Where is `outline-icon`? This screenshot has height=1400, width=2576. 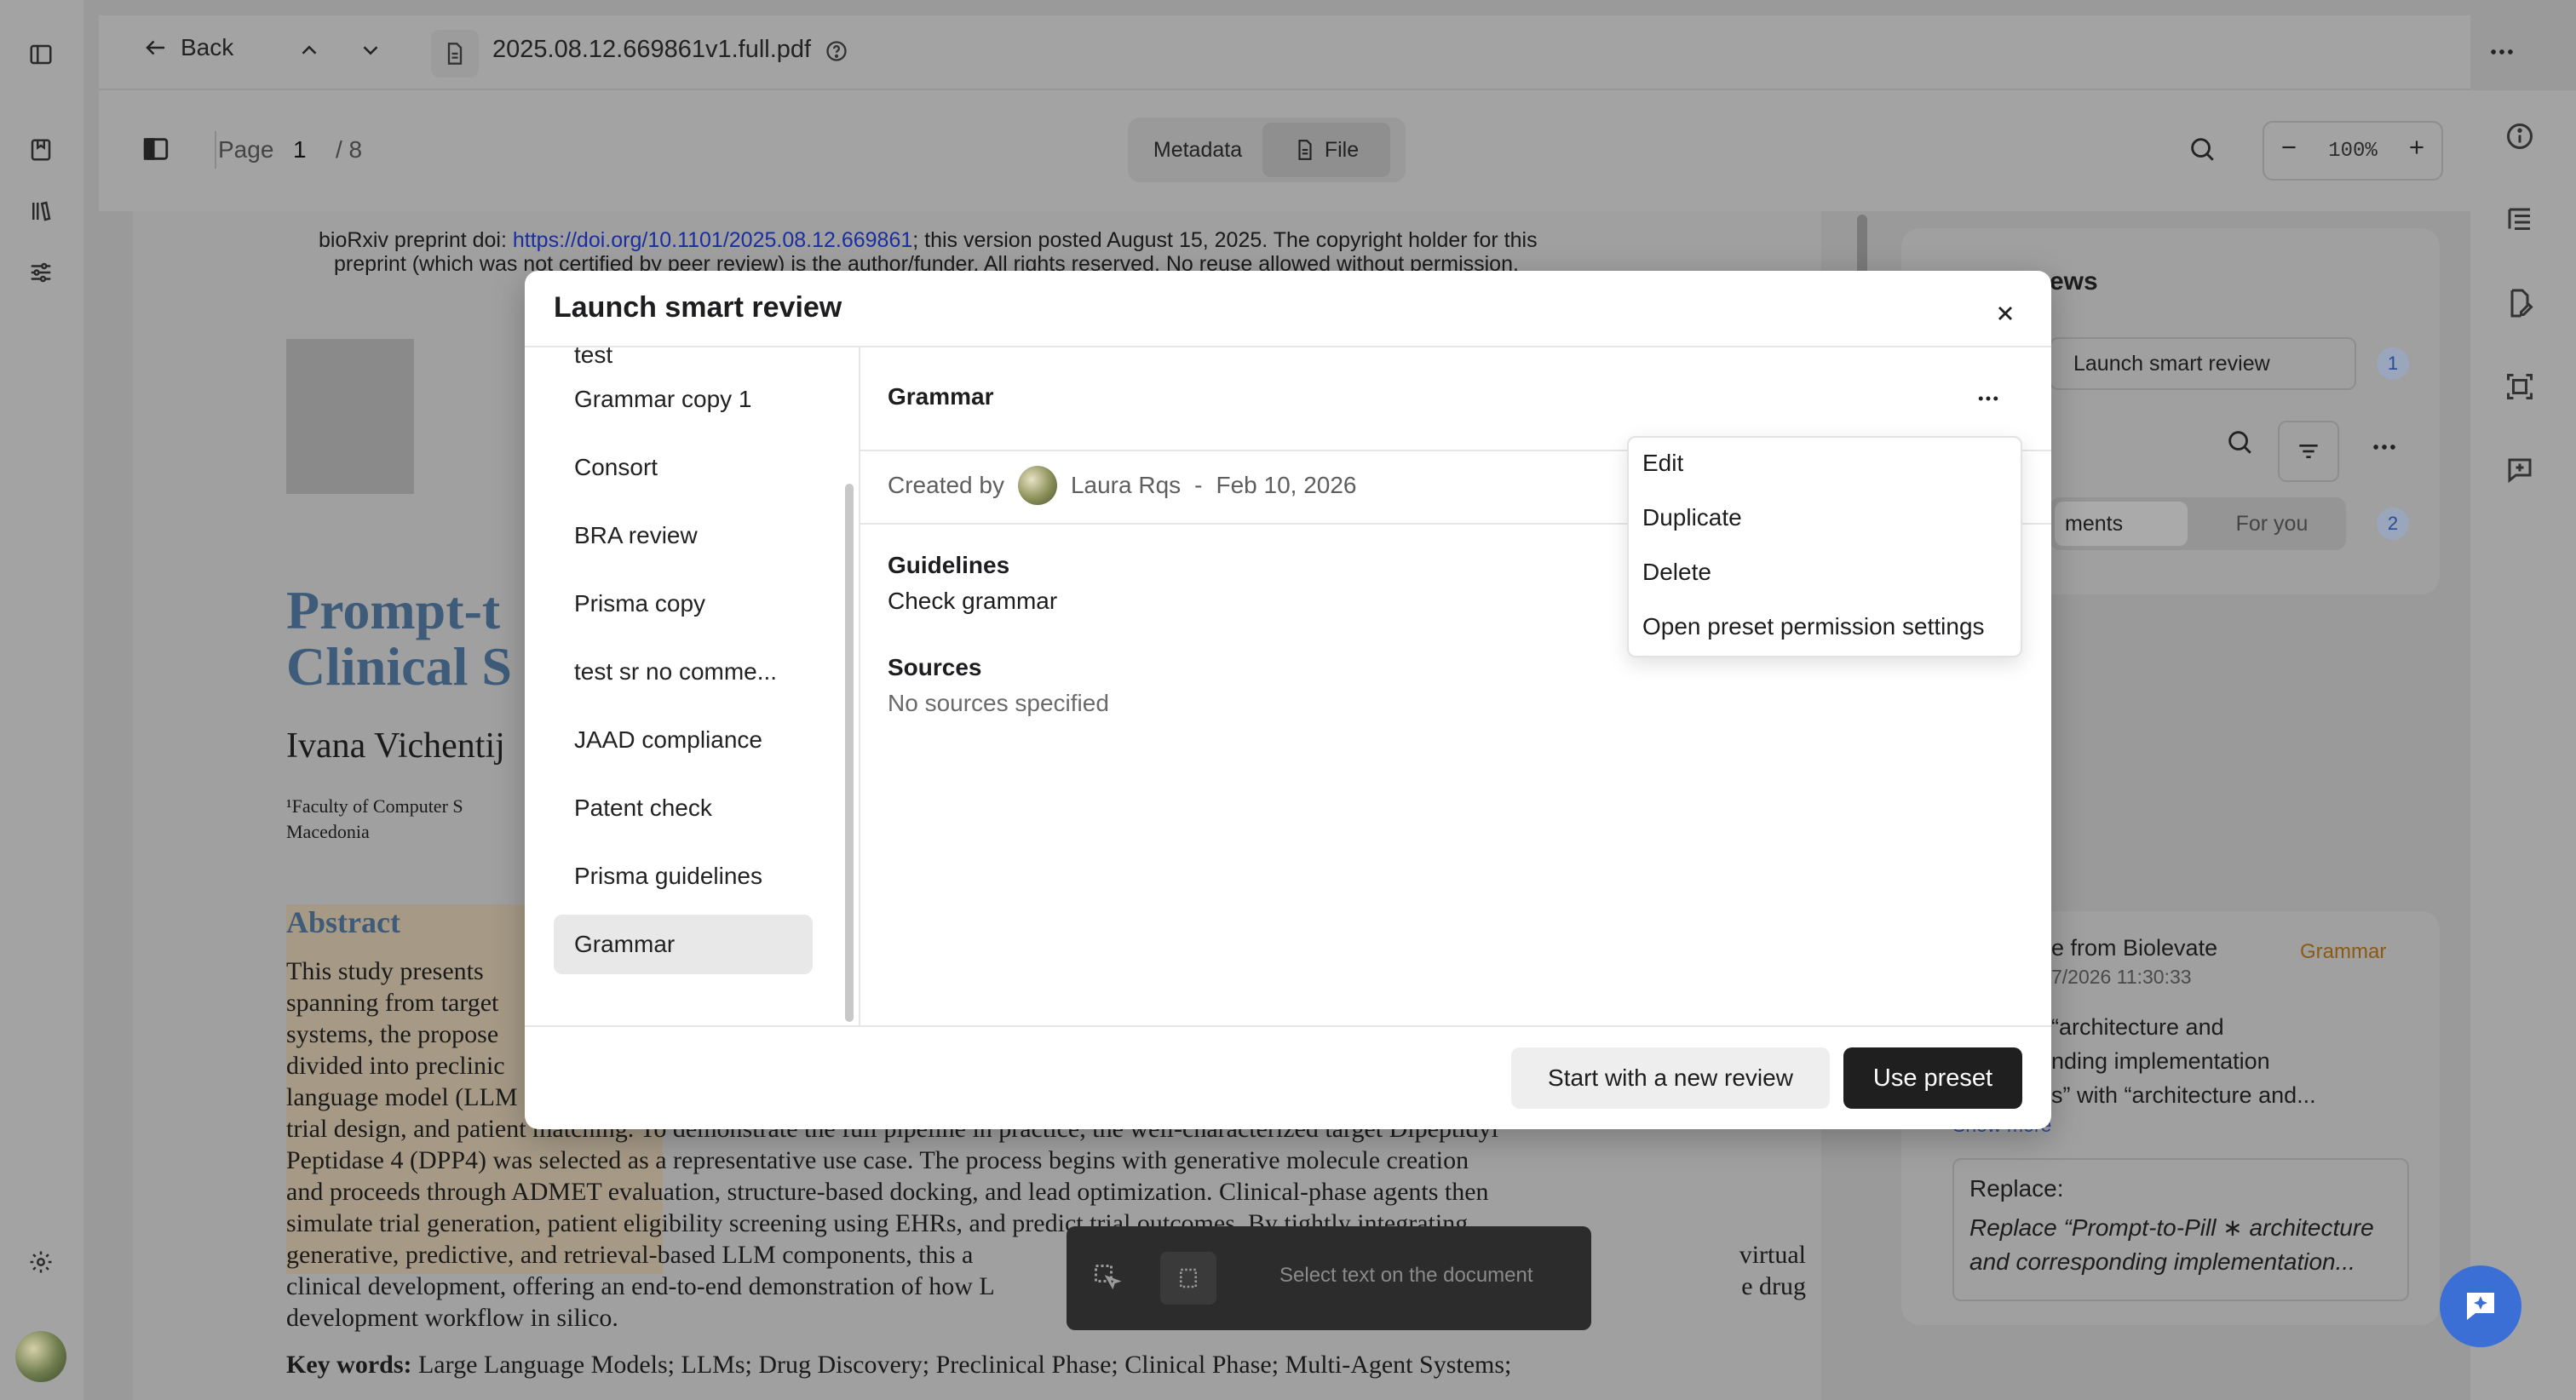 outline-icon is located at coordinates (2519, 221).